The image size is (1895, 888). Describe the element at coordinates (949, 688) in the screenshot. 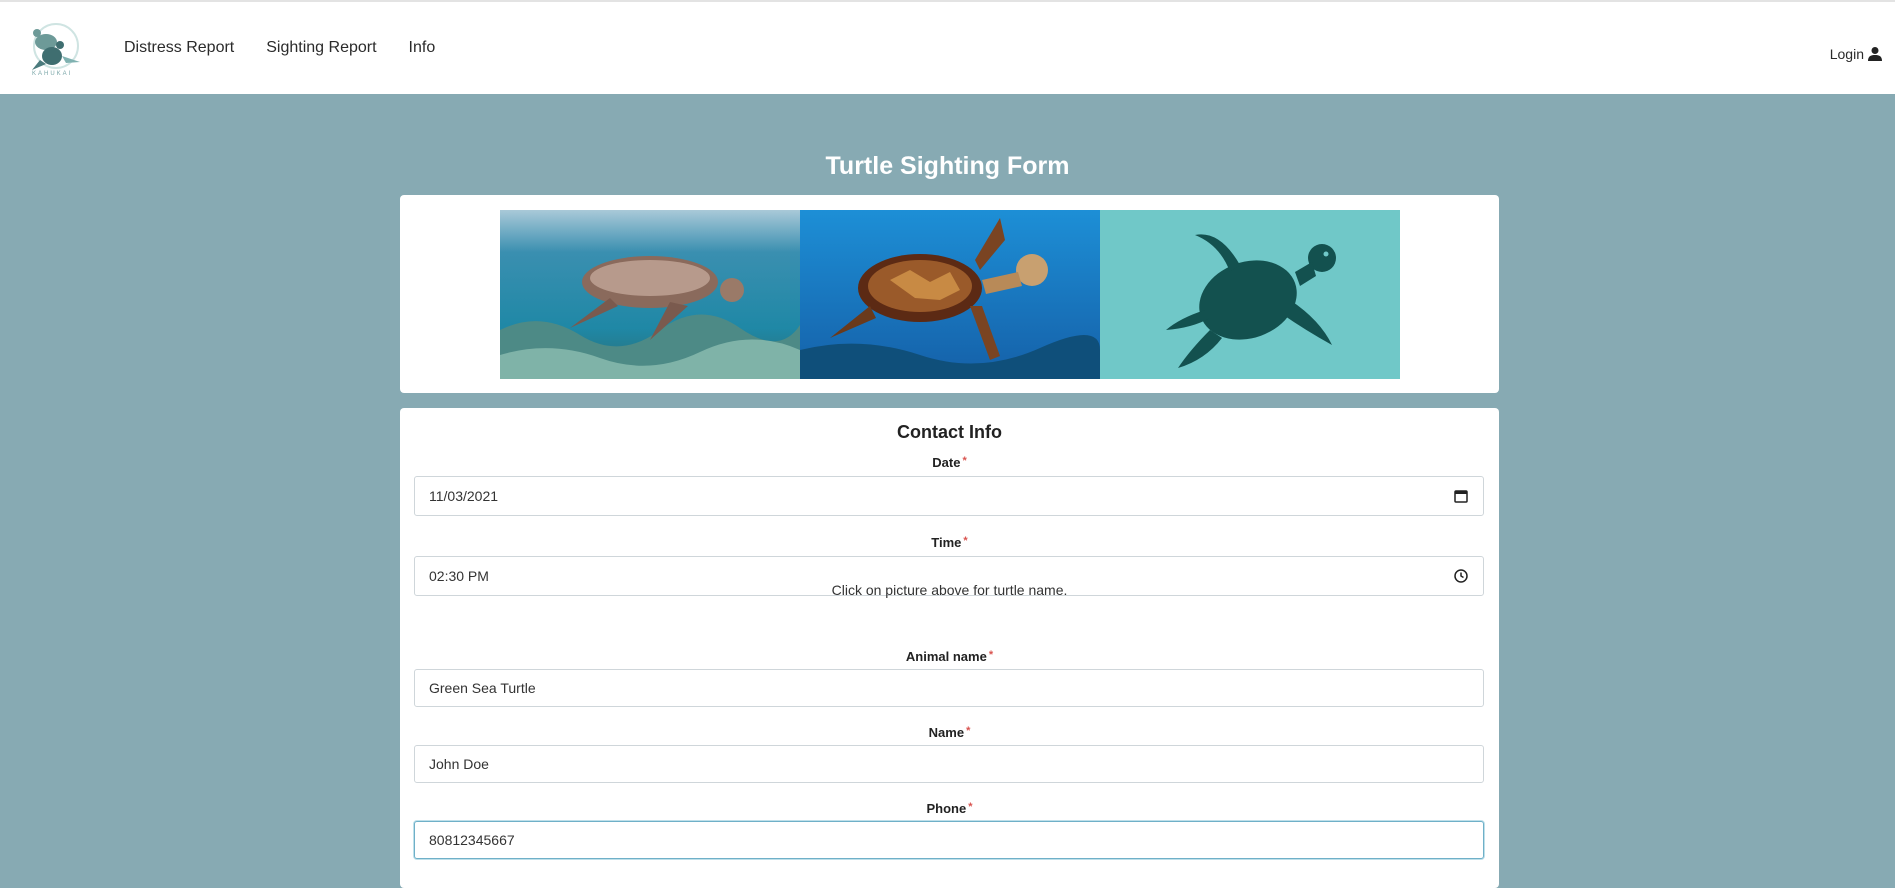

I see `animal-name-input: Green Sea Turtle` at that location.